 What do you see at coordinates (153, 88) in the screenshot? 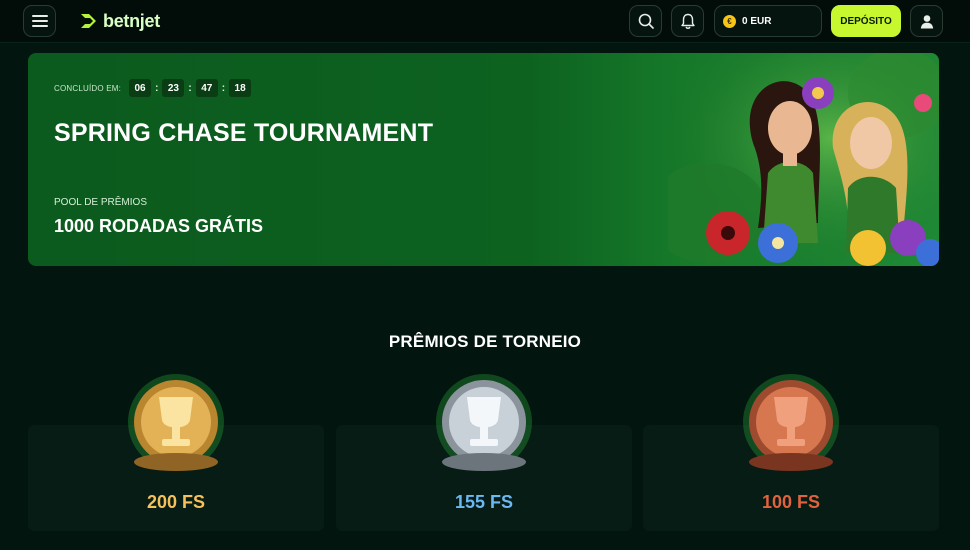
I see `countdown-timer: CONCLUÍDO EM: 06 : 23 : 47 : 18` at bounding box center [153, 88].